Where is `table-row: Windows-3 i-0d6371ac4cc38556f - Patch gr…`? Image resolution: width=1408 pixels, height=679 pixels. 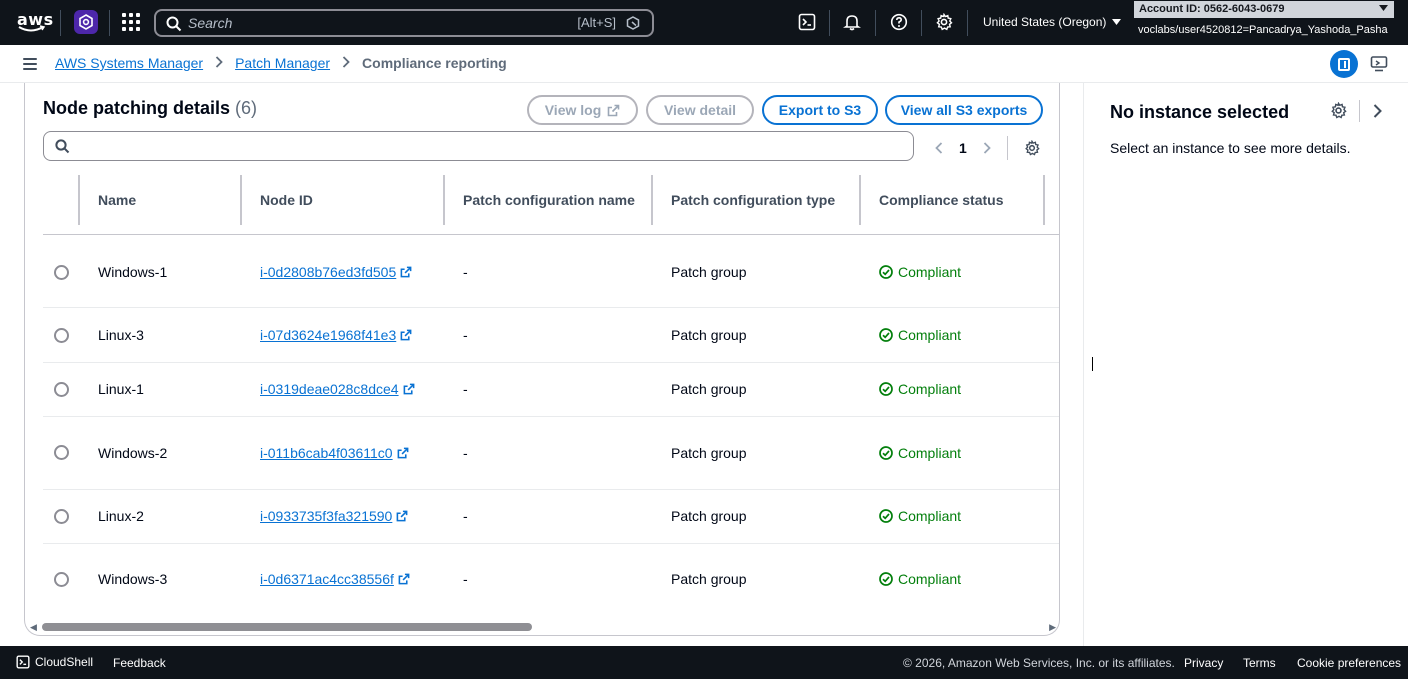 table-row: Windows-3 i-0d6371ac4cc38556f - Patch gr… is located at coordinates (551, 579).